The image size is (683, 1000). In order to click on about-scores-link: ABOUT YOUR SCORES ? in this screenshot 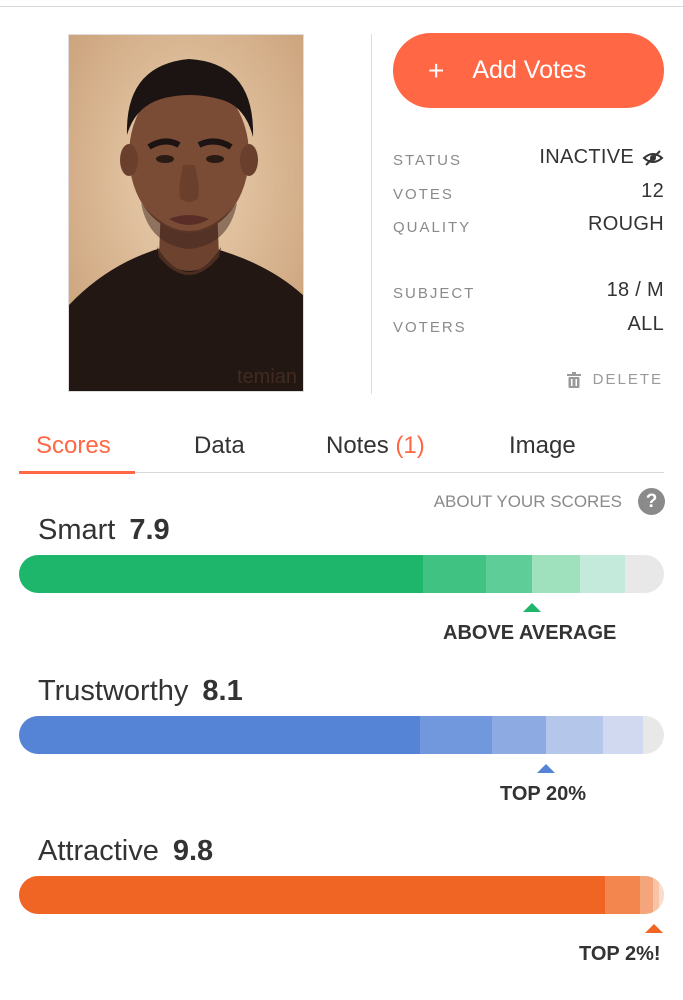, I will do `click(549, 501)`.